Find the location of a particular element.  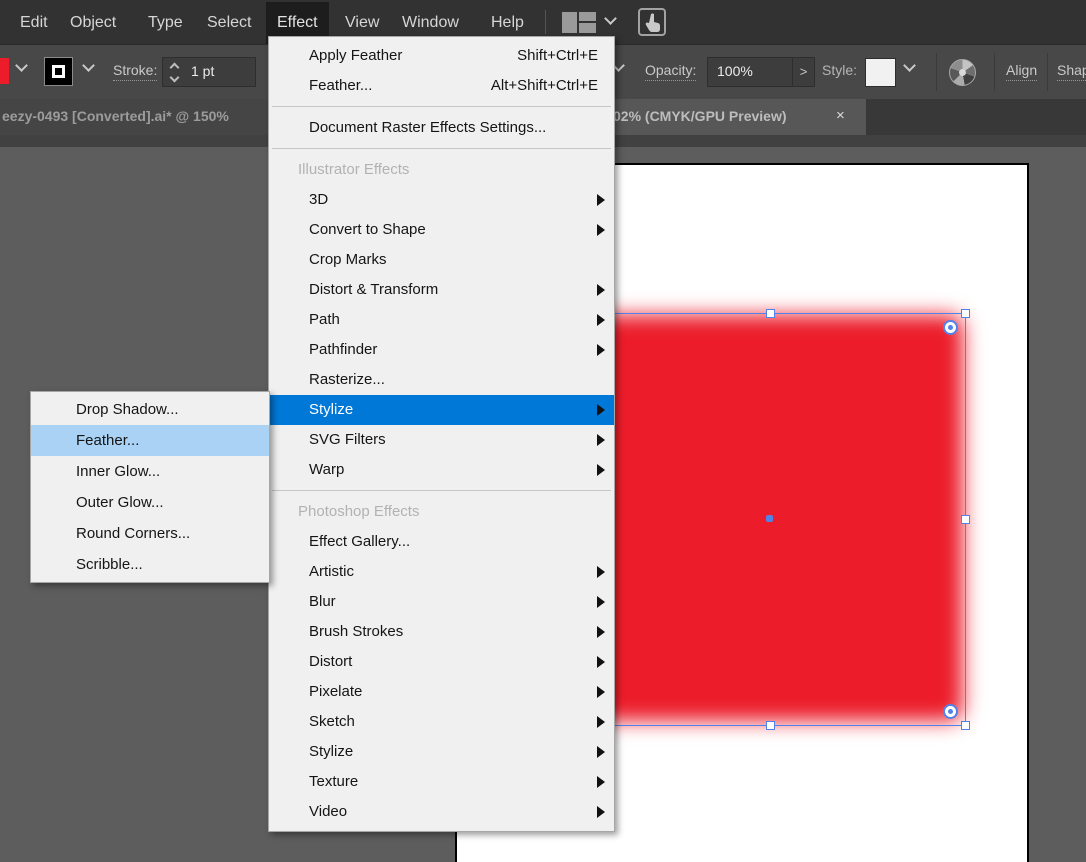

selection-handle-bottom-center is located at coordinates (770, 725).